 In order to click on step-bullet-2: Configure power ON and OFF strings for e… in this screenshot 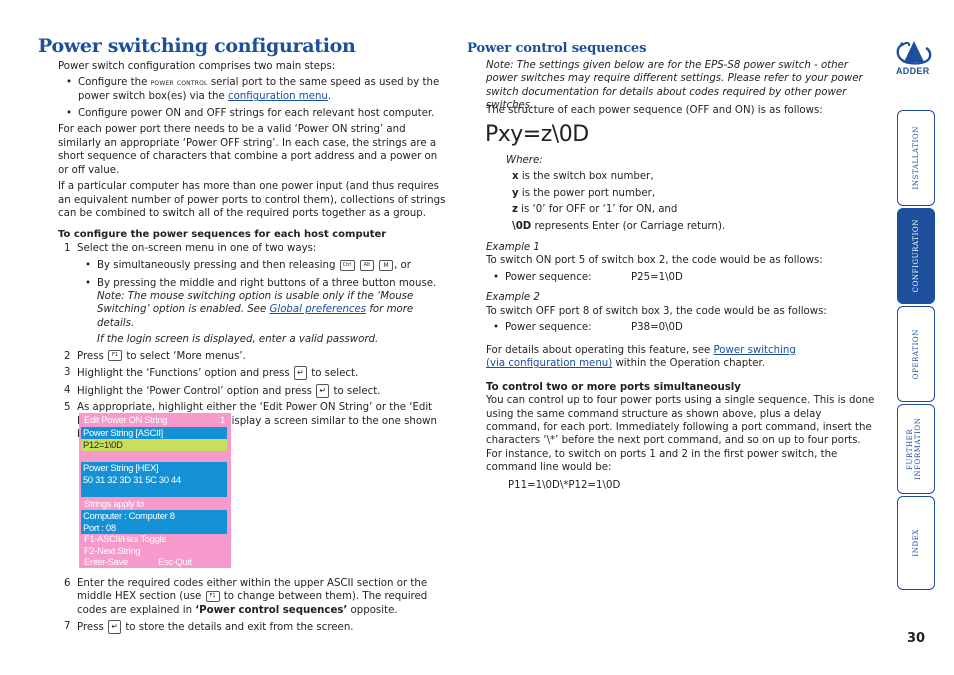, I will do `click(256, 114)`.